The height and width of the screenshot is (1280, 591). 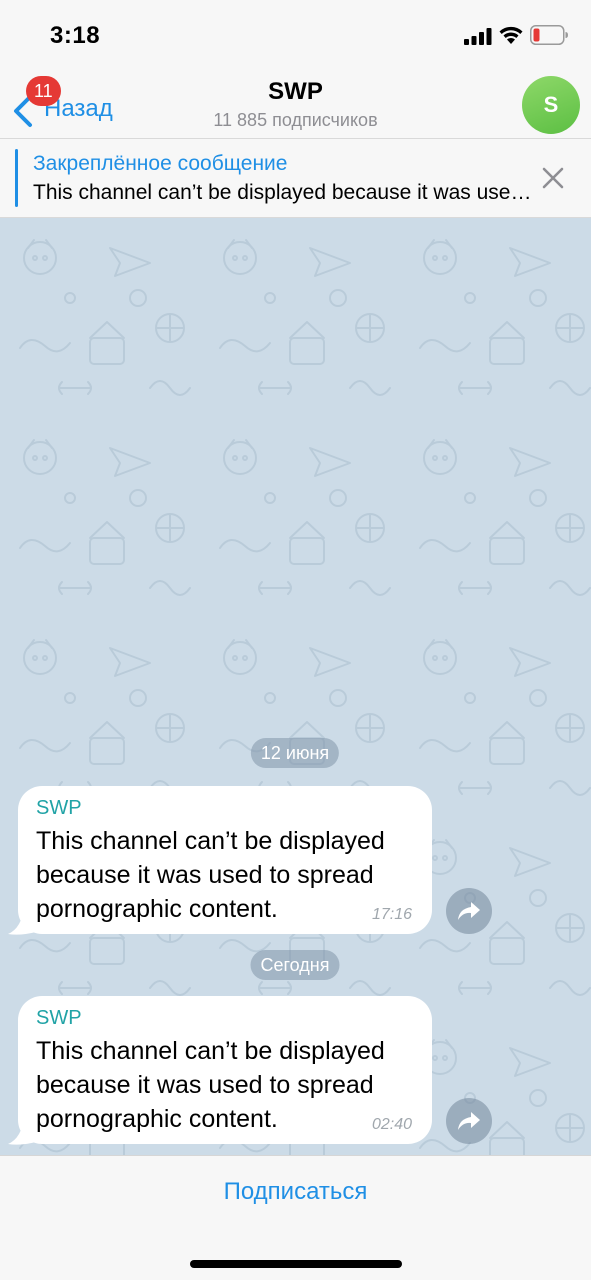 I want to click on nav-bar: Назад 11 SWP 11 885 подписчиков S, so click(x=295, y=104).